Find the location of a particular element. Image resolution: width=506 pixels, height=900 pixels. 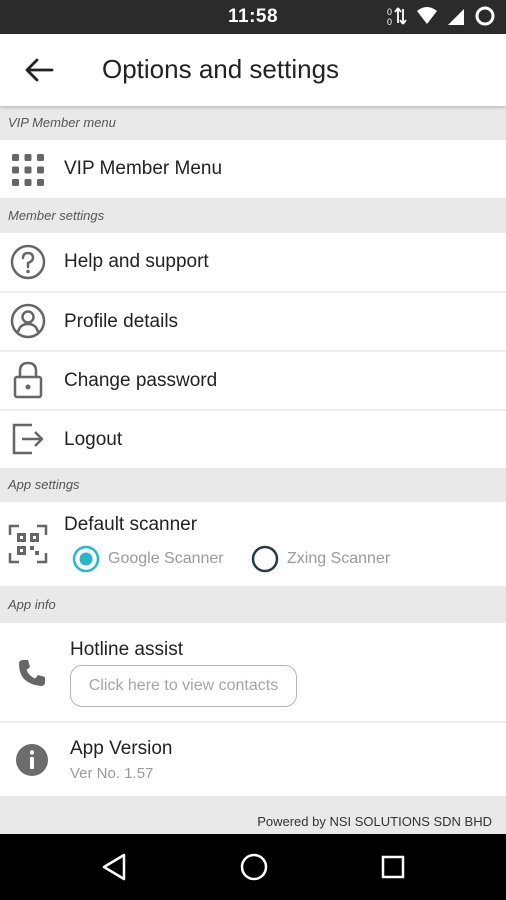

status-bar: 11:58 0 0 is located at coordinates (253, 17).